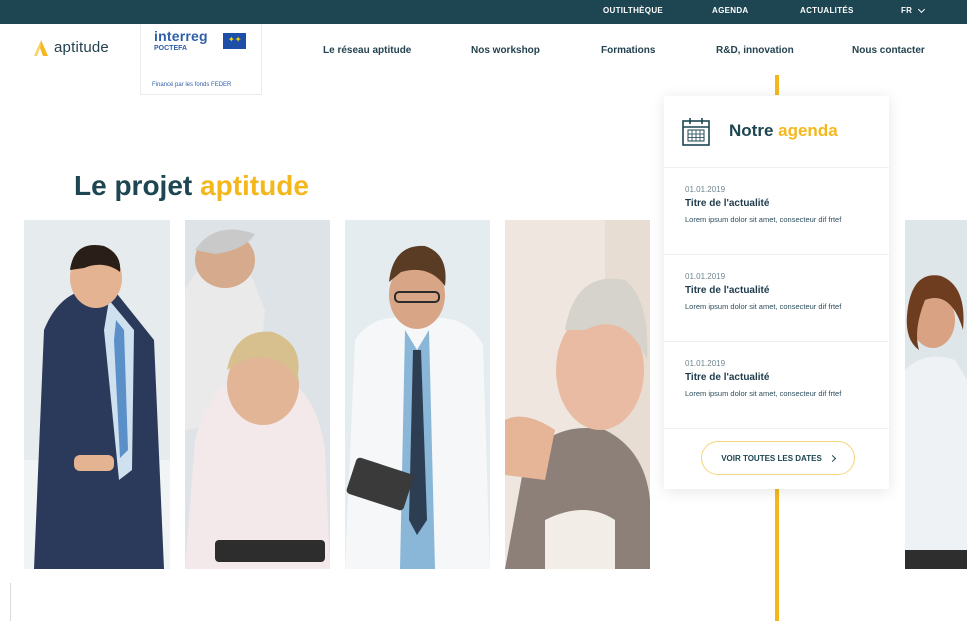 The width and height of the screenshot is (967, 621). I want to click on timeline-line-top, so click(777, 85).